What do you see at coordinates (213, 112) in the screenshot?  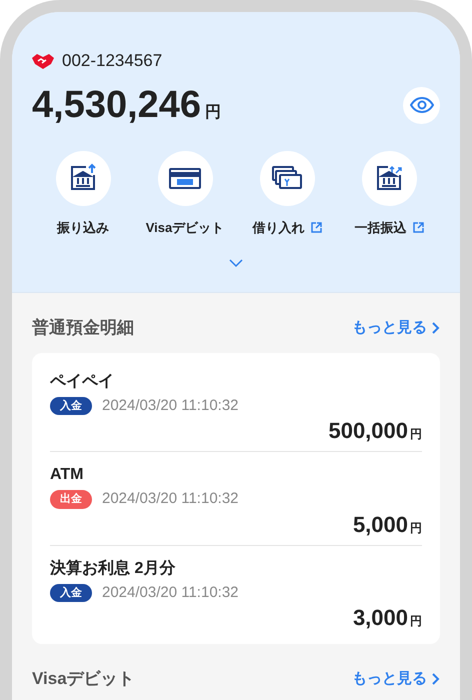 I see `balance-unit: 円` at bounding box center [213, 112].